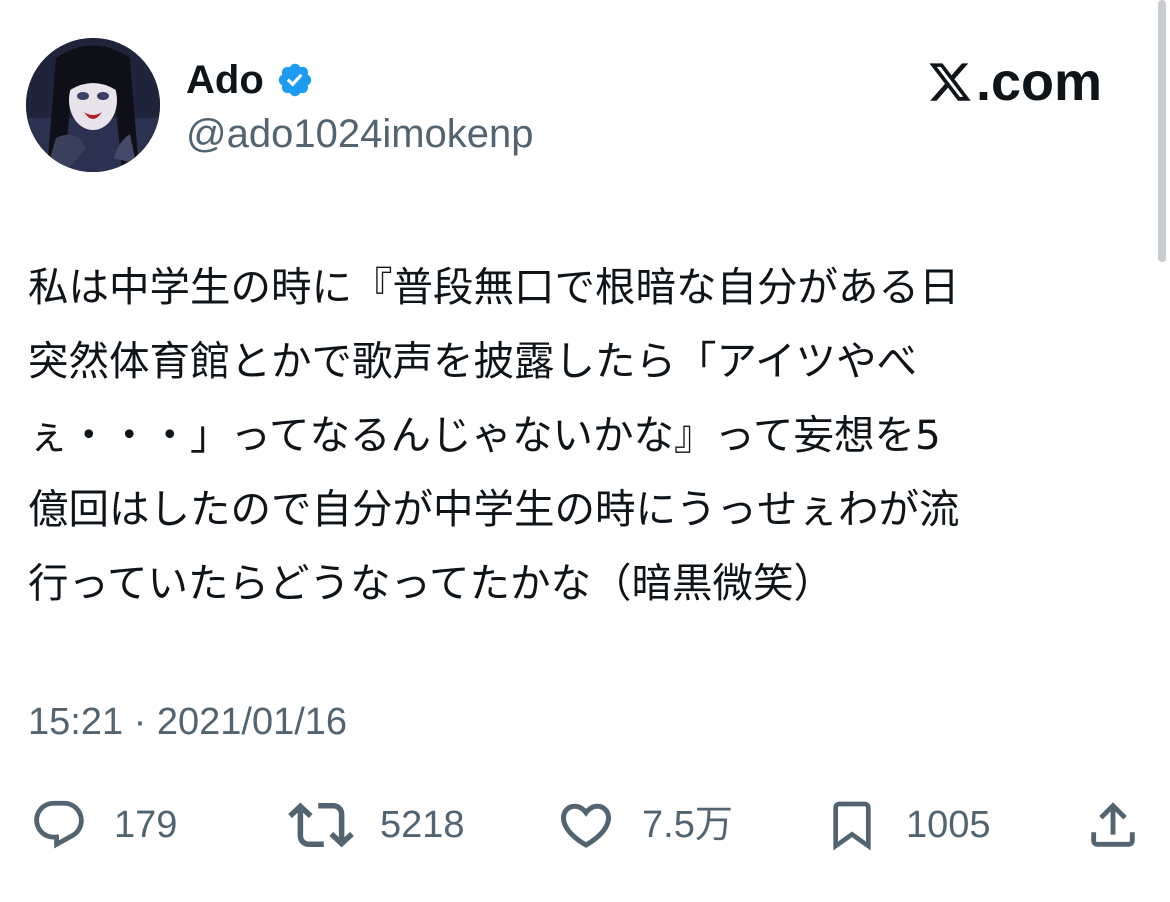  I want to click on like-count: 7.5万, so click(687, 825).